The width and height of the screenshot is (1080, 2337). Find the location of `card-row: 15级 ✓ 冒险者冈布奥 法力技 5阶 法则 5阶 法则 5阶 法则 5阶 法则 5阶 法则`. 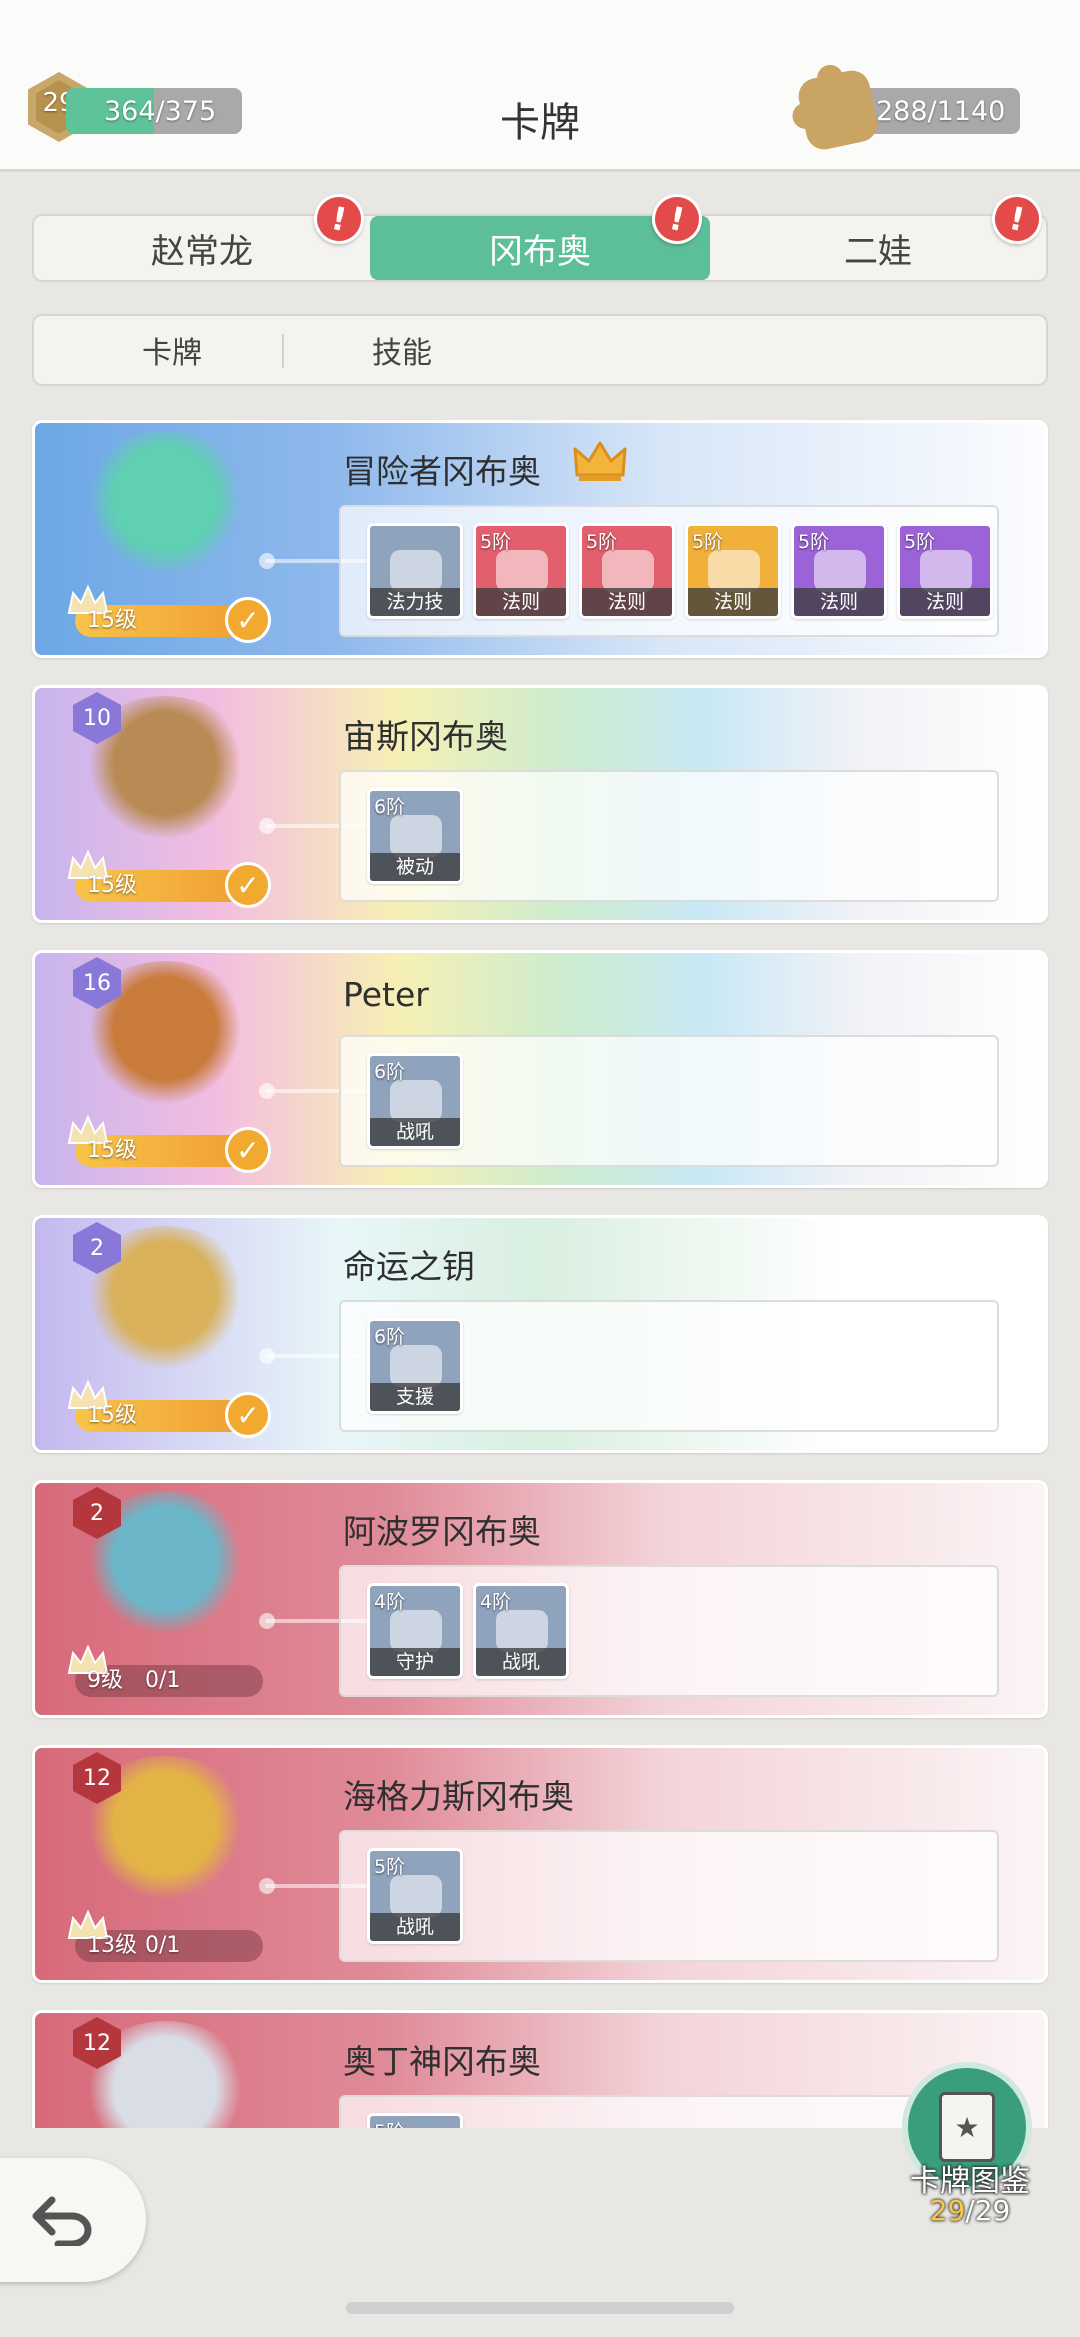

card-row: 15级 ✓ 冒险者冈布奥 法力技 5阶 法则 5阶 法则 5阶 法则 5阶 法则 5阶 法则 is located at coordinates (540, 539).